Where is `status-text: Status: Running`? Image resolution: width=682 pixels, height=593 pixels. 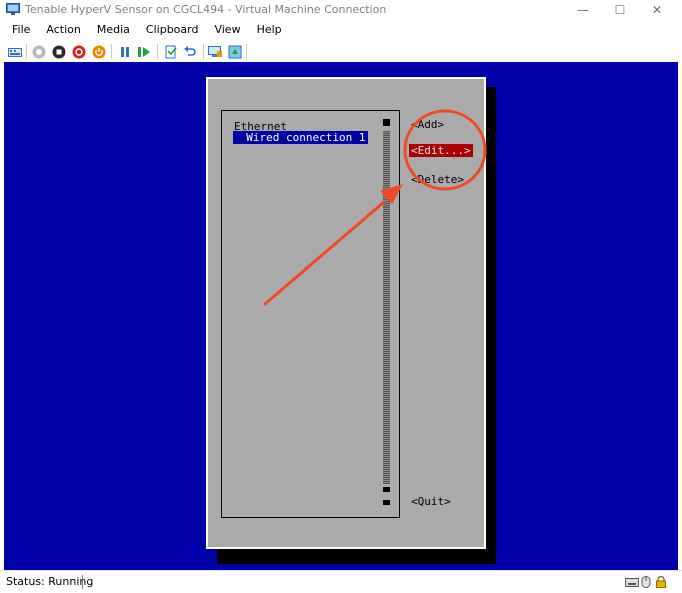
status-text: Status: Running is located at coordinates (50, 581).